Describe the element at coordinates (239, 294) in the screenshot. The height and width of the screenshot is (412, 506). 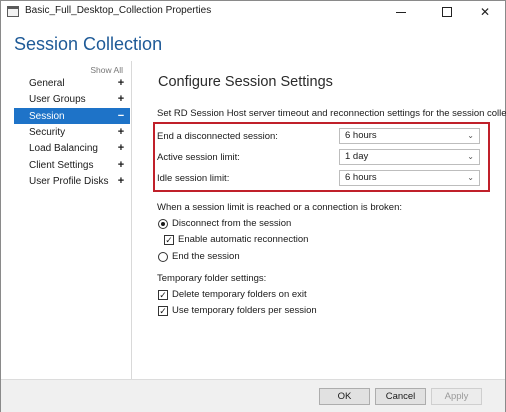
I see `delete-temp-label: Delete temporary folders on exit` at that location.